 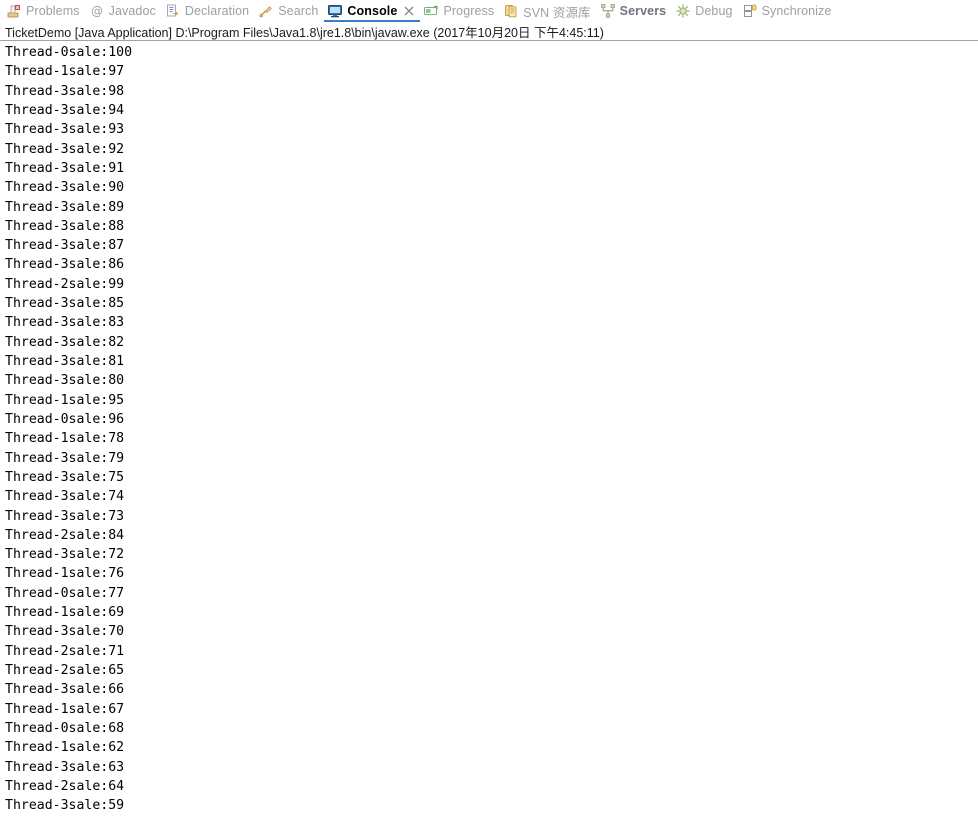 I want to click on console-line: Thread-3sale:86, so click(x=65, y=265).